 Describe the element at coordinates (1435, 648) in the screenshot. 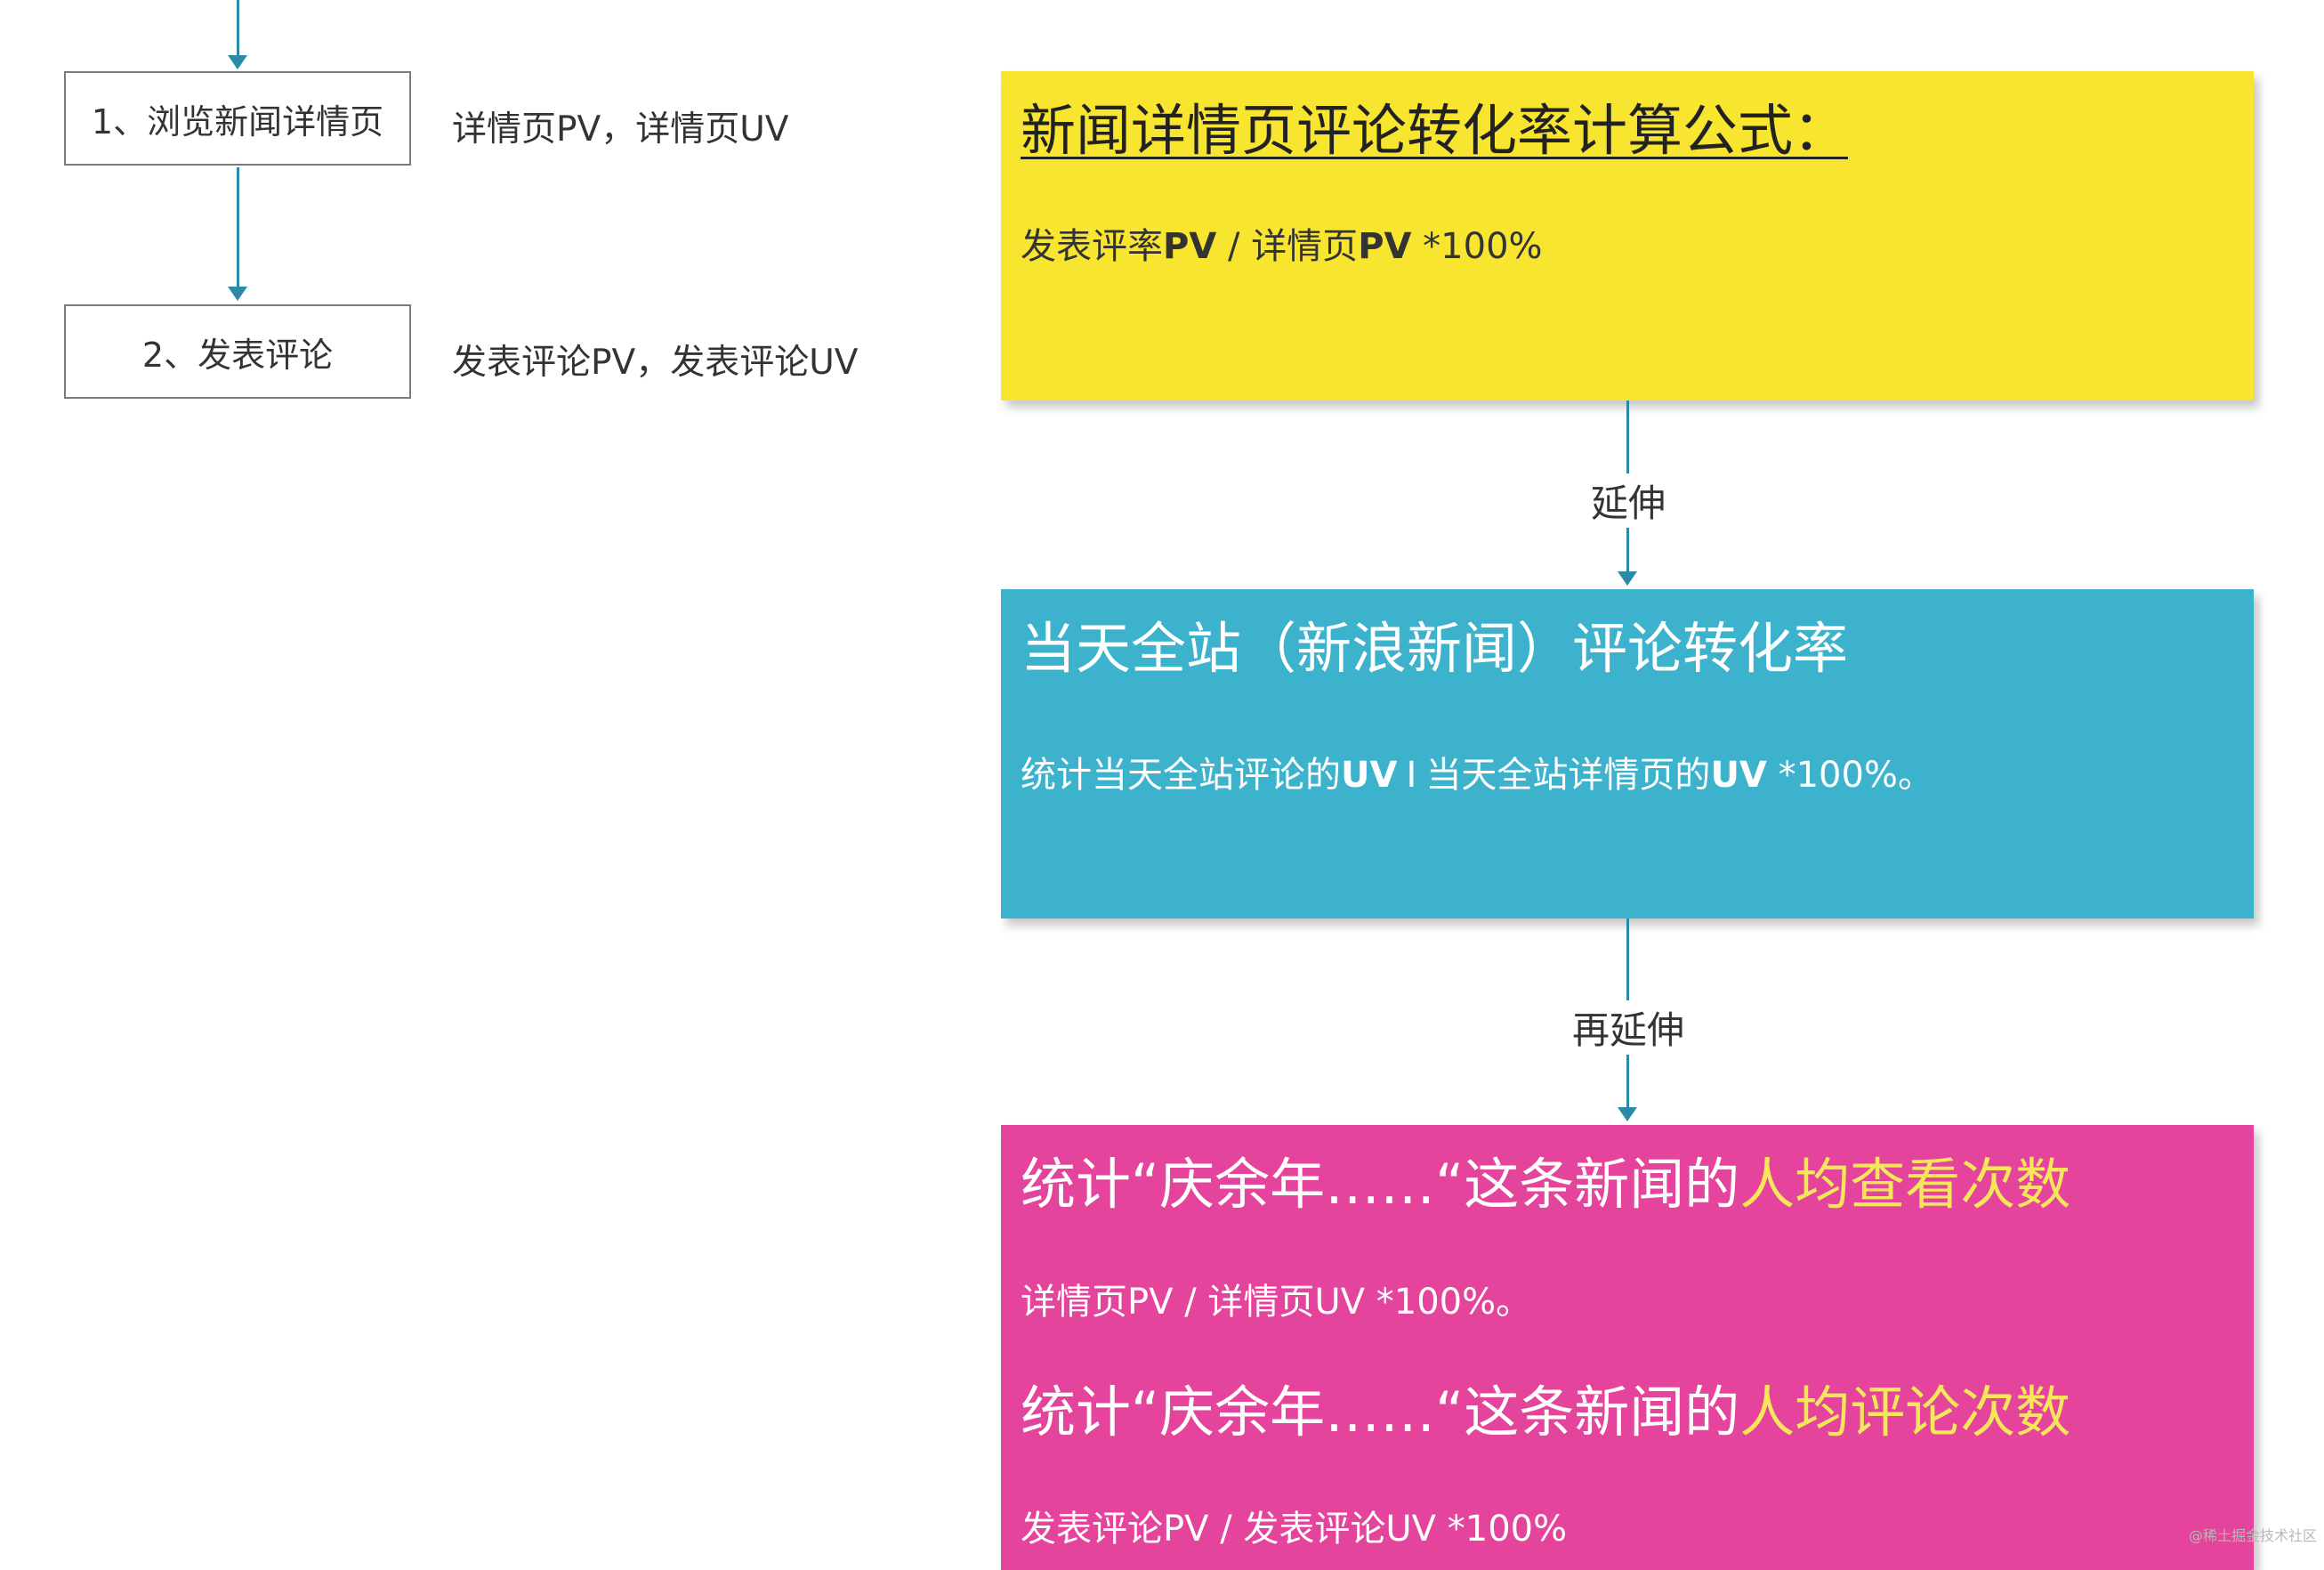

I see `site-card-title: 当天全站（新浪新闻）评论转化率` at that location.